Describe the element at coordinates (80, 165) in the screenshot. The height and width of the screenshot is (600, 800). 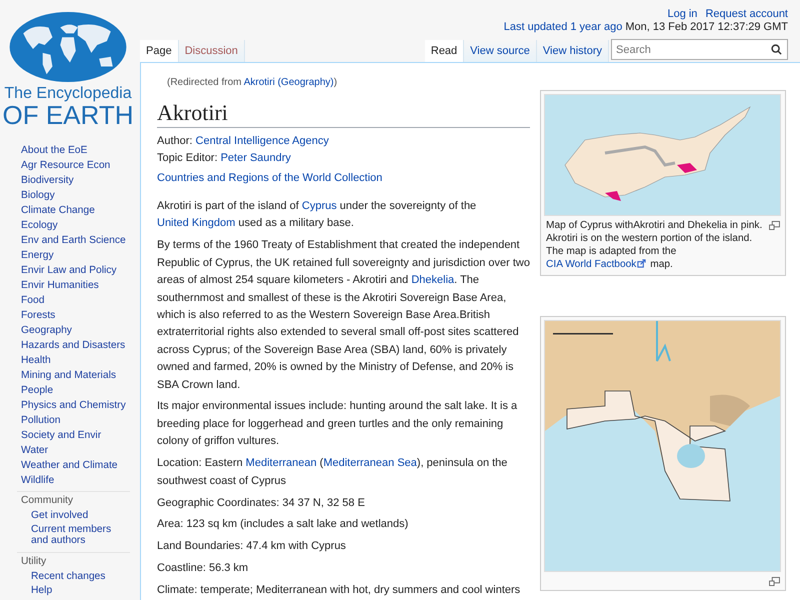
I see `sidebar-link: Agr Resource Econ` at that location.